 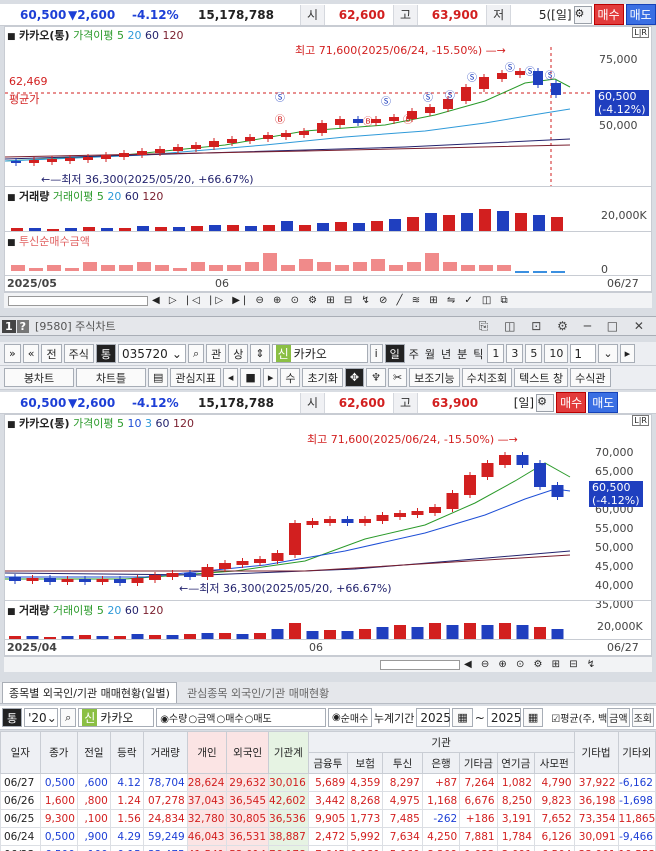 What do you see at coordinates (248, 752) in the screenshot?
I see `col-foreign: 외국인` at bounding box center [248, 752].